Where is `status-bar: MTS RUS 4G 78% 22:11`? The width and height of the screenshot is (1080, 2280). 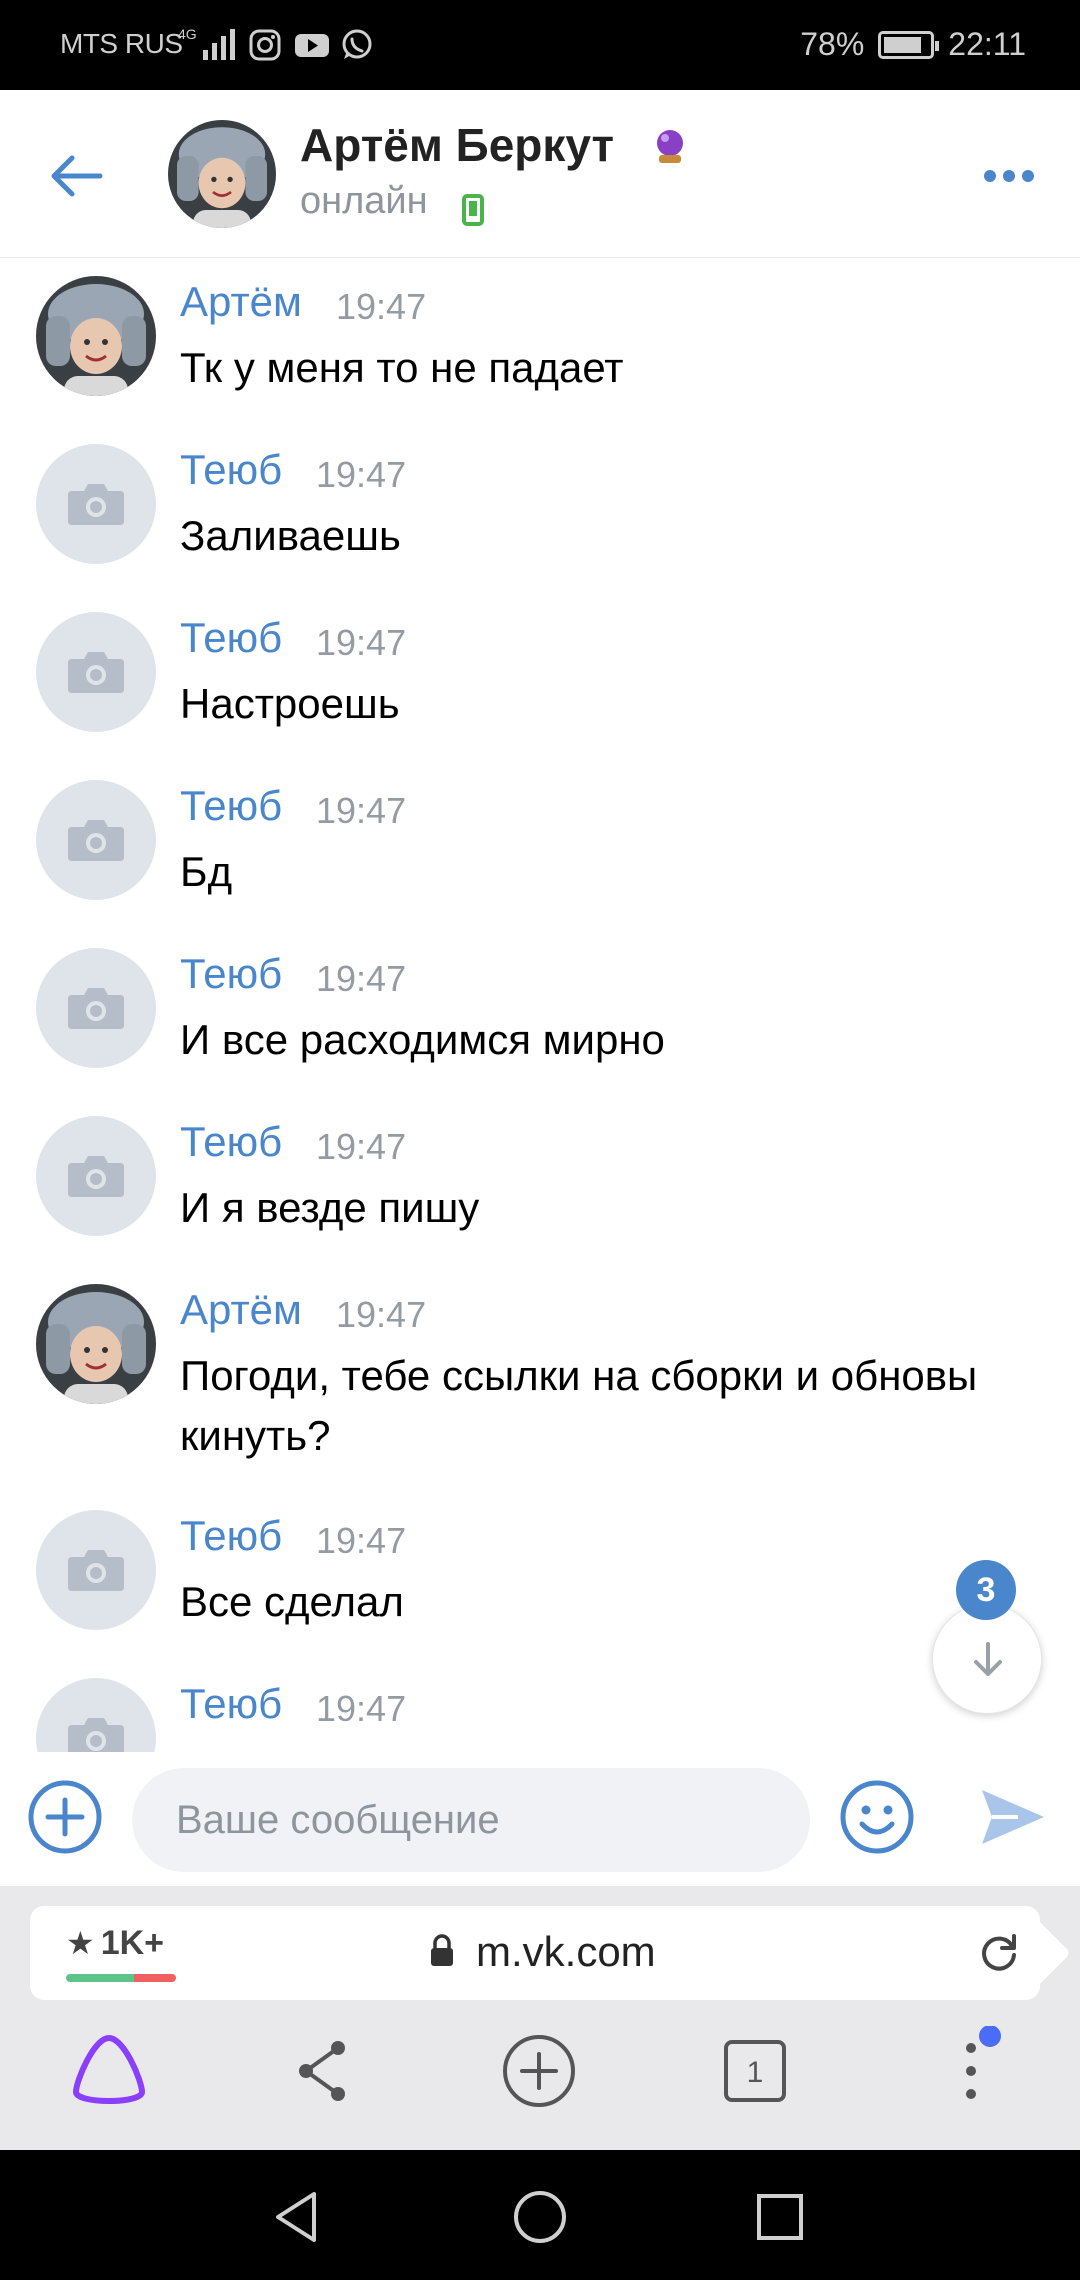
status-bar: MTS RUS 4G 78% 22:11 is located at coordinates (540, 45).